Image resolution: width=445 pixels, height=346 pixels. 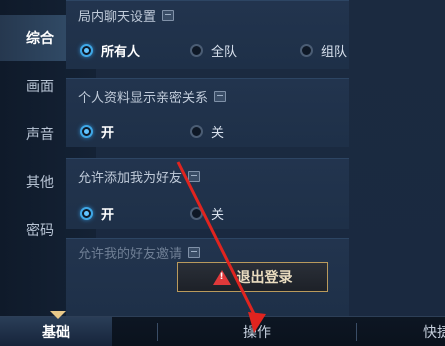 What do you see at coordinates (257, 322) in the screenshot?
I see `annotation-arrowhead` at bounding box center [257, 322].